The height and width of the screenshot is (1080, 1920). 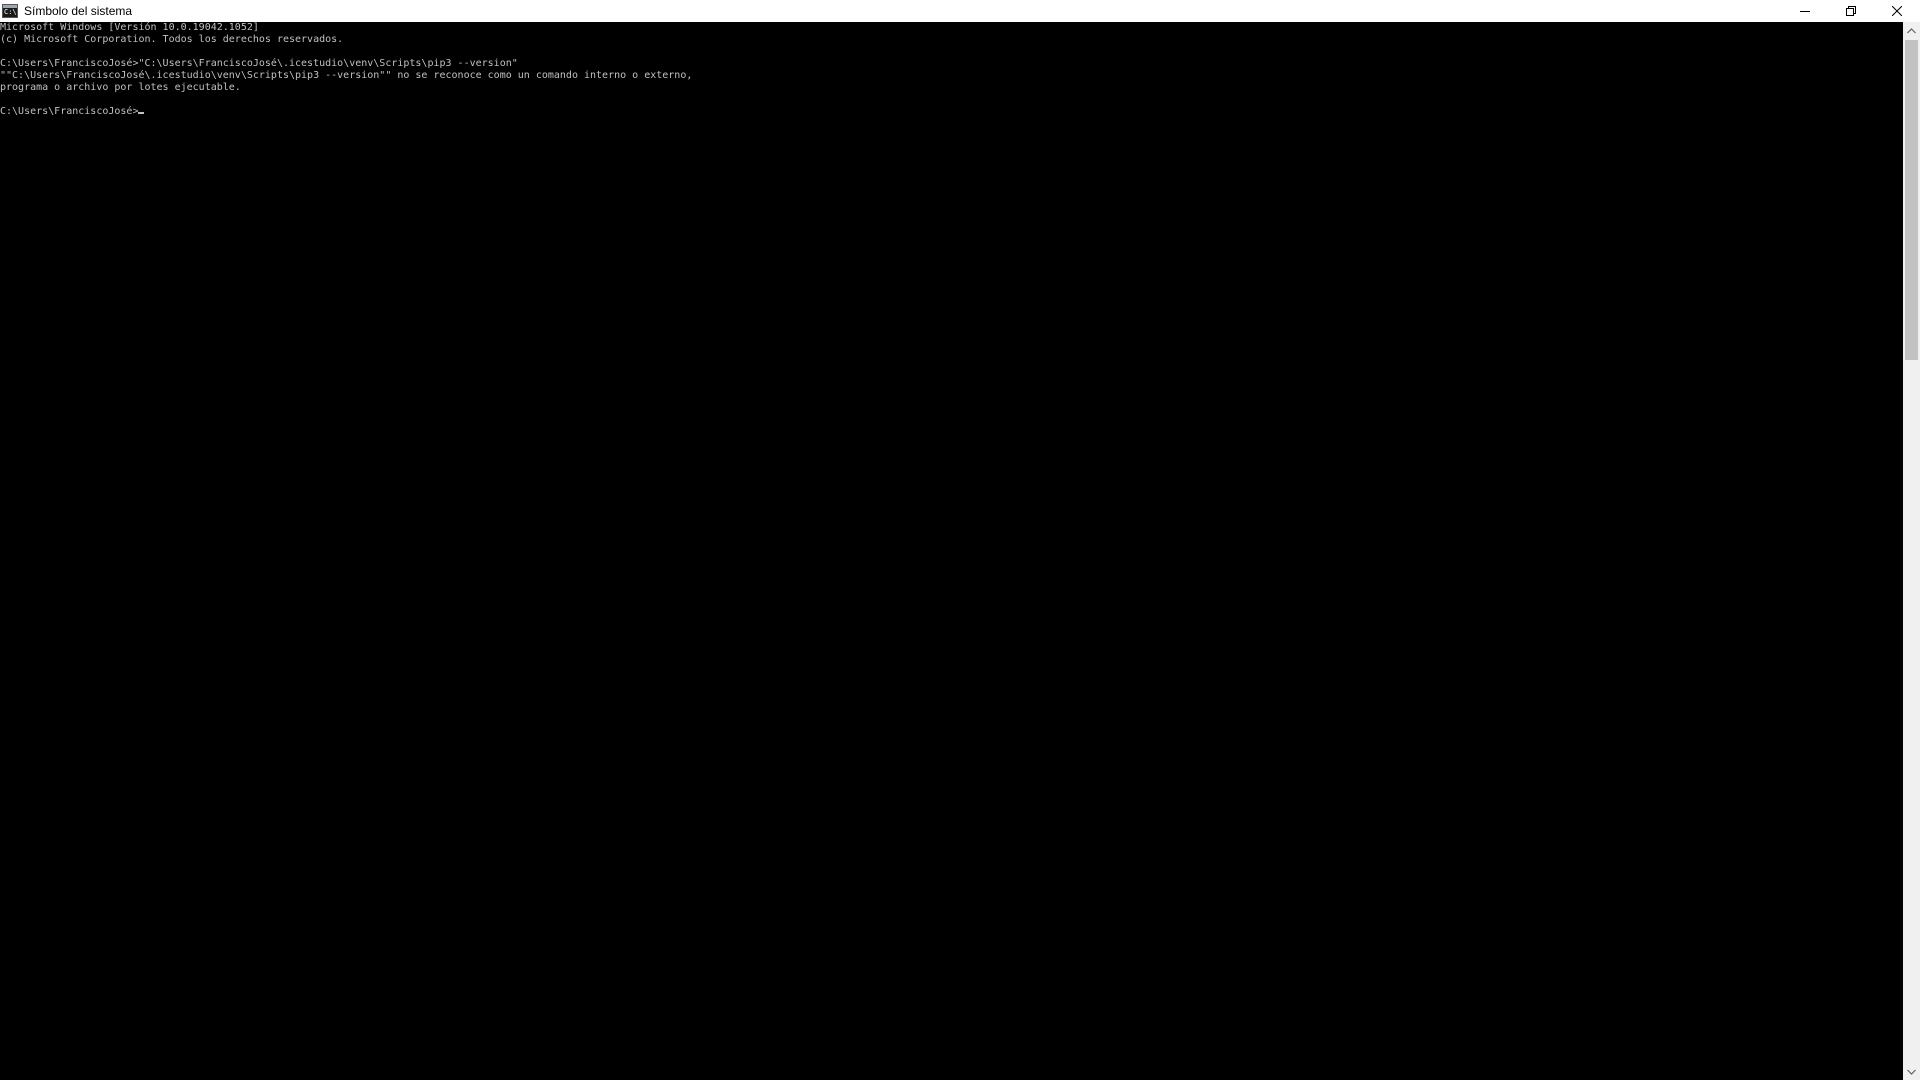 What do you see at coordinates (78, 11) in the screenshot?
I see `window-title: Símbolo del sistema` at bounding box center [78, 11].